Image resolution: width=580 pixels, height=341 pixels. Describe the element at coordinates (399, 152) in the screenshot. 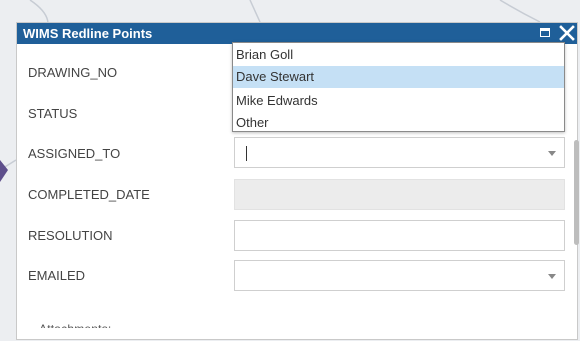

I see `assigned-to-select` at that location.